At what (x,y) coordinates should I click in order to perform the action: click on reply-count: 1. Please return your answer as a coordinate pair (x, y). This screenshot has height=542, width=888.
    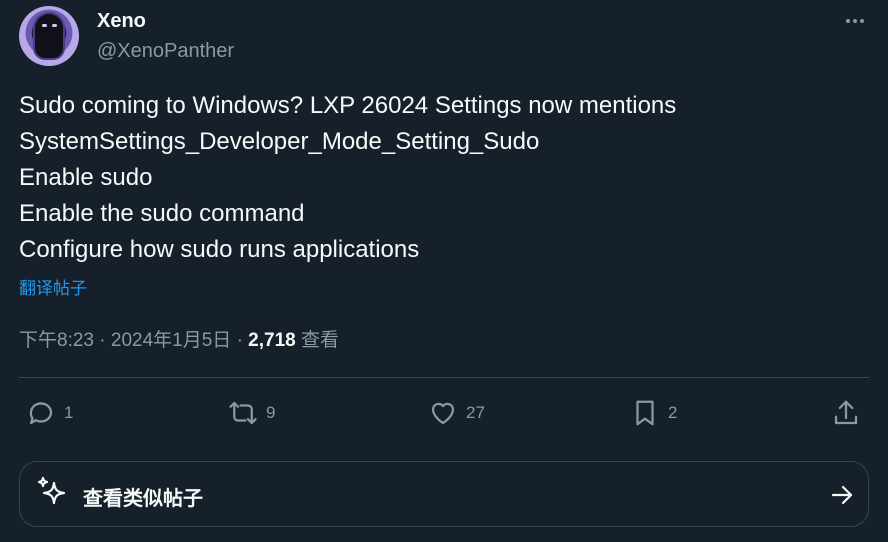
    Looking at the image, I should click on (69, 412).